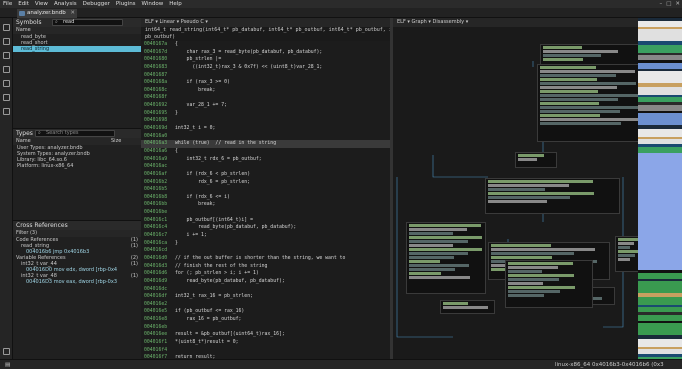 Image resolution: width=682 pixels, height=369 pixels. What do you see at coordinates (158, 274) in the screenshot?
I see `code-address: 004016d6` at bounding box center [158, 274].